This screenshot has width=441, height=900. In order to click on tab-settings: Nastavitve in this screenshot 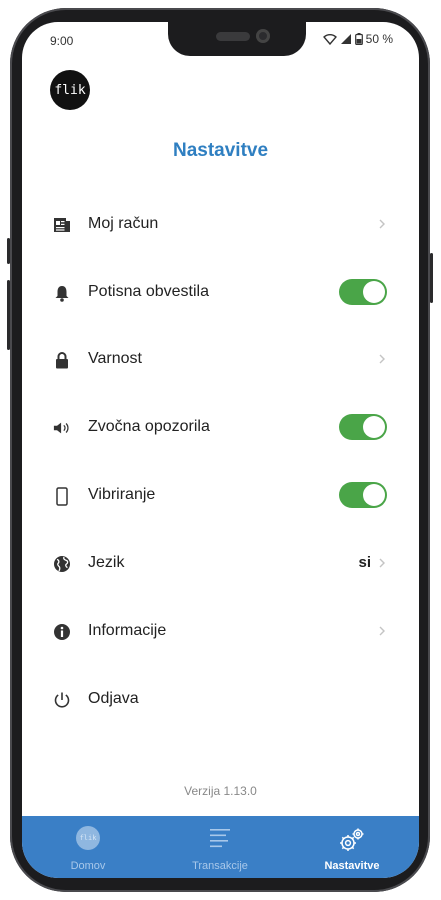, I will do `click(352, 847)`.